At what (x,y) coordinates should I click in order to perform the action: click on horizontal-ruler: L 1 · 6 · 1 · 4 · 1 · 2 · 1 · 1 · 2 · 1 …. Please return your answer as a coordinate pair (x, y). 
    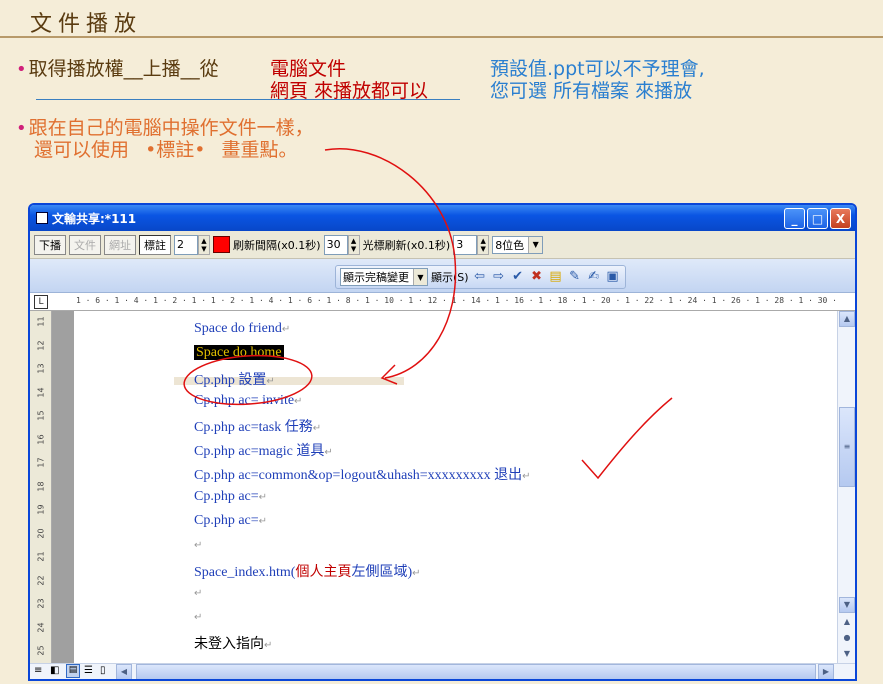
    Looking at the image, I should click on (442, 302).